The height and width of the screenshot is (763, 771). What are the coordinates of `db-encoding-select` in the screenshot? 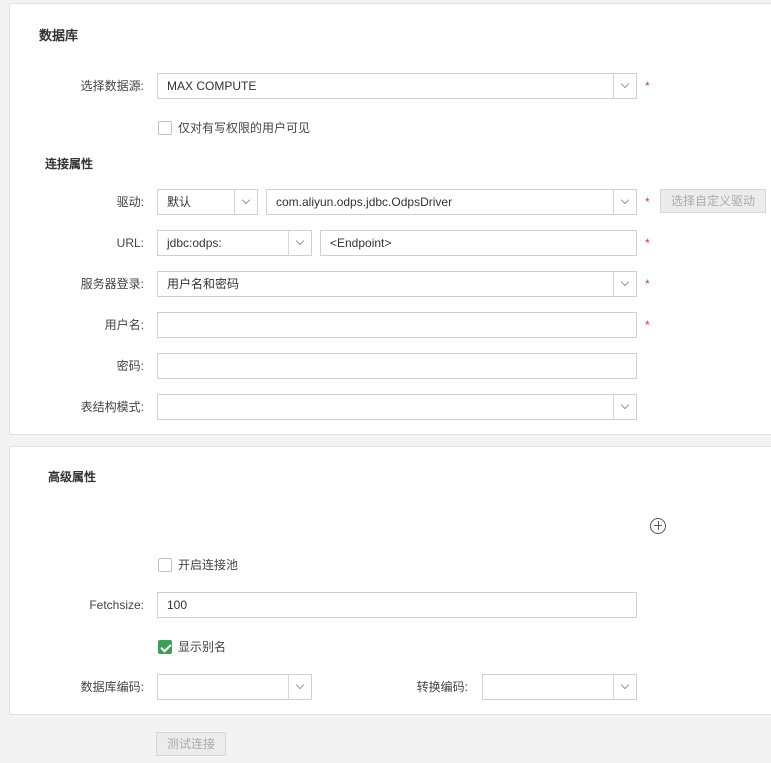 It's located at (234, 687).